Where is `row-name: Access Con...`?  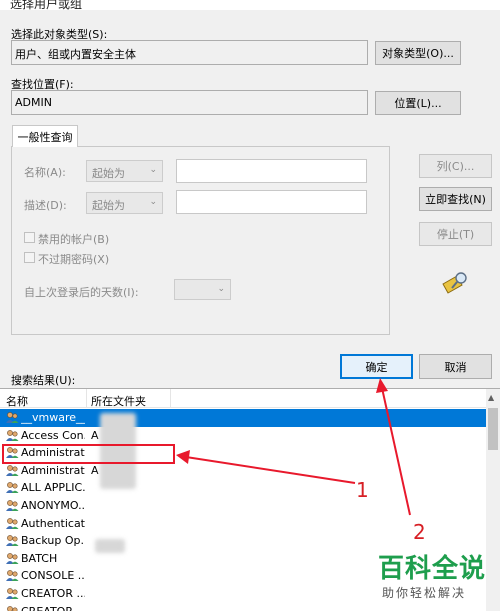
row-name: Access Con... is located at coordinates (53, 435).